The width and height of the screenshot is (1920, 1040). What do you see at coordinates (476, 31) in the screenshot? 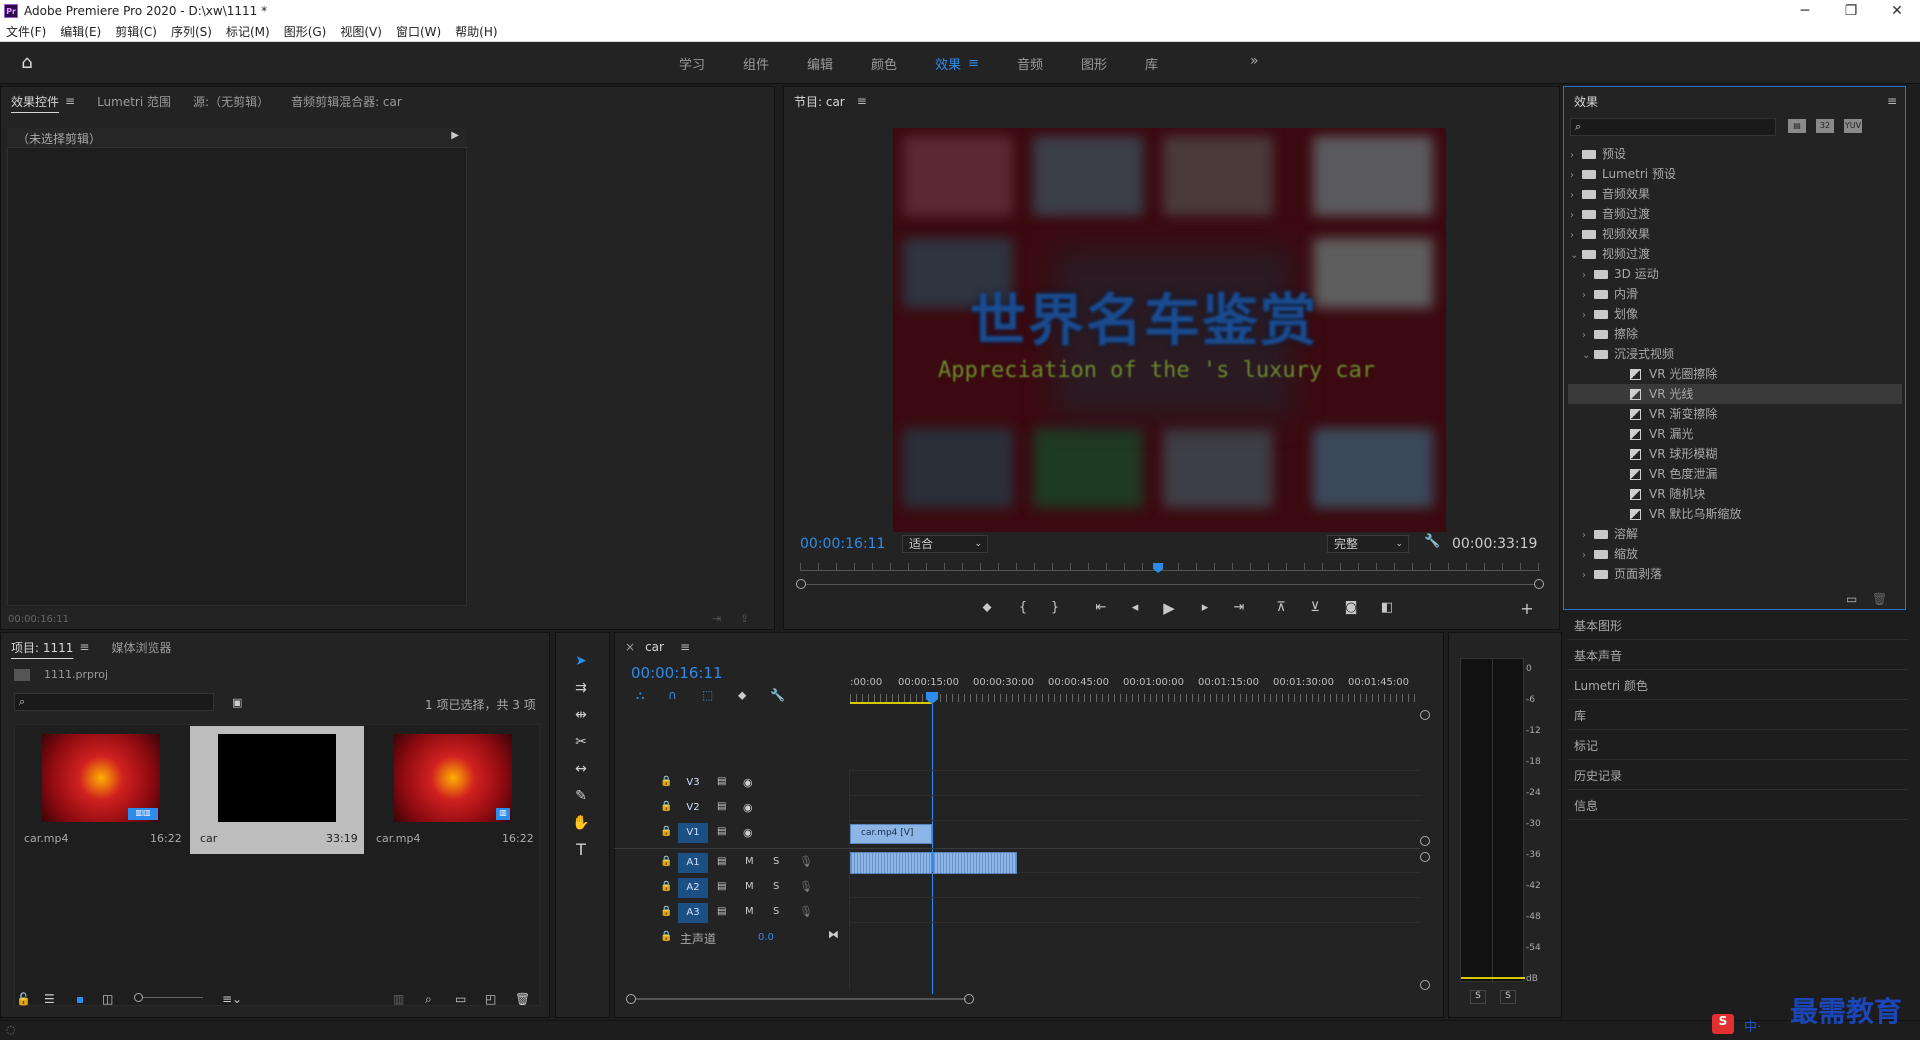
I see `menu-help: 帮助(H)` at bounding box center [476, 31].